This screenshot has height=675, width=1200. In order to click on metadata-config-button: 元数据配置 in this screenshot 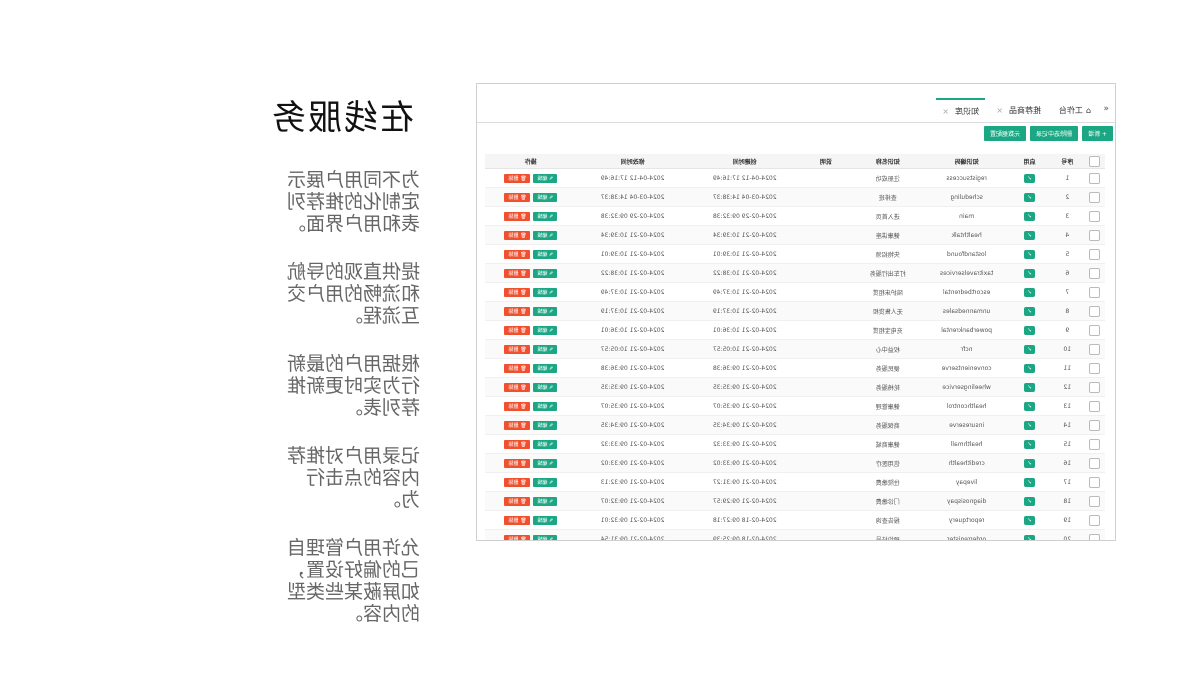, I will do `click(1005, 133)`.